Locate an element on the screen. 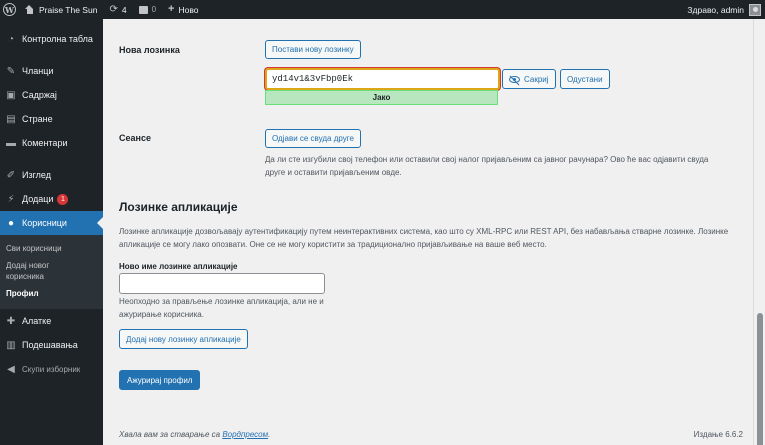  sidebar-item-label: Додаци is located at coordinates (38, 199).